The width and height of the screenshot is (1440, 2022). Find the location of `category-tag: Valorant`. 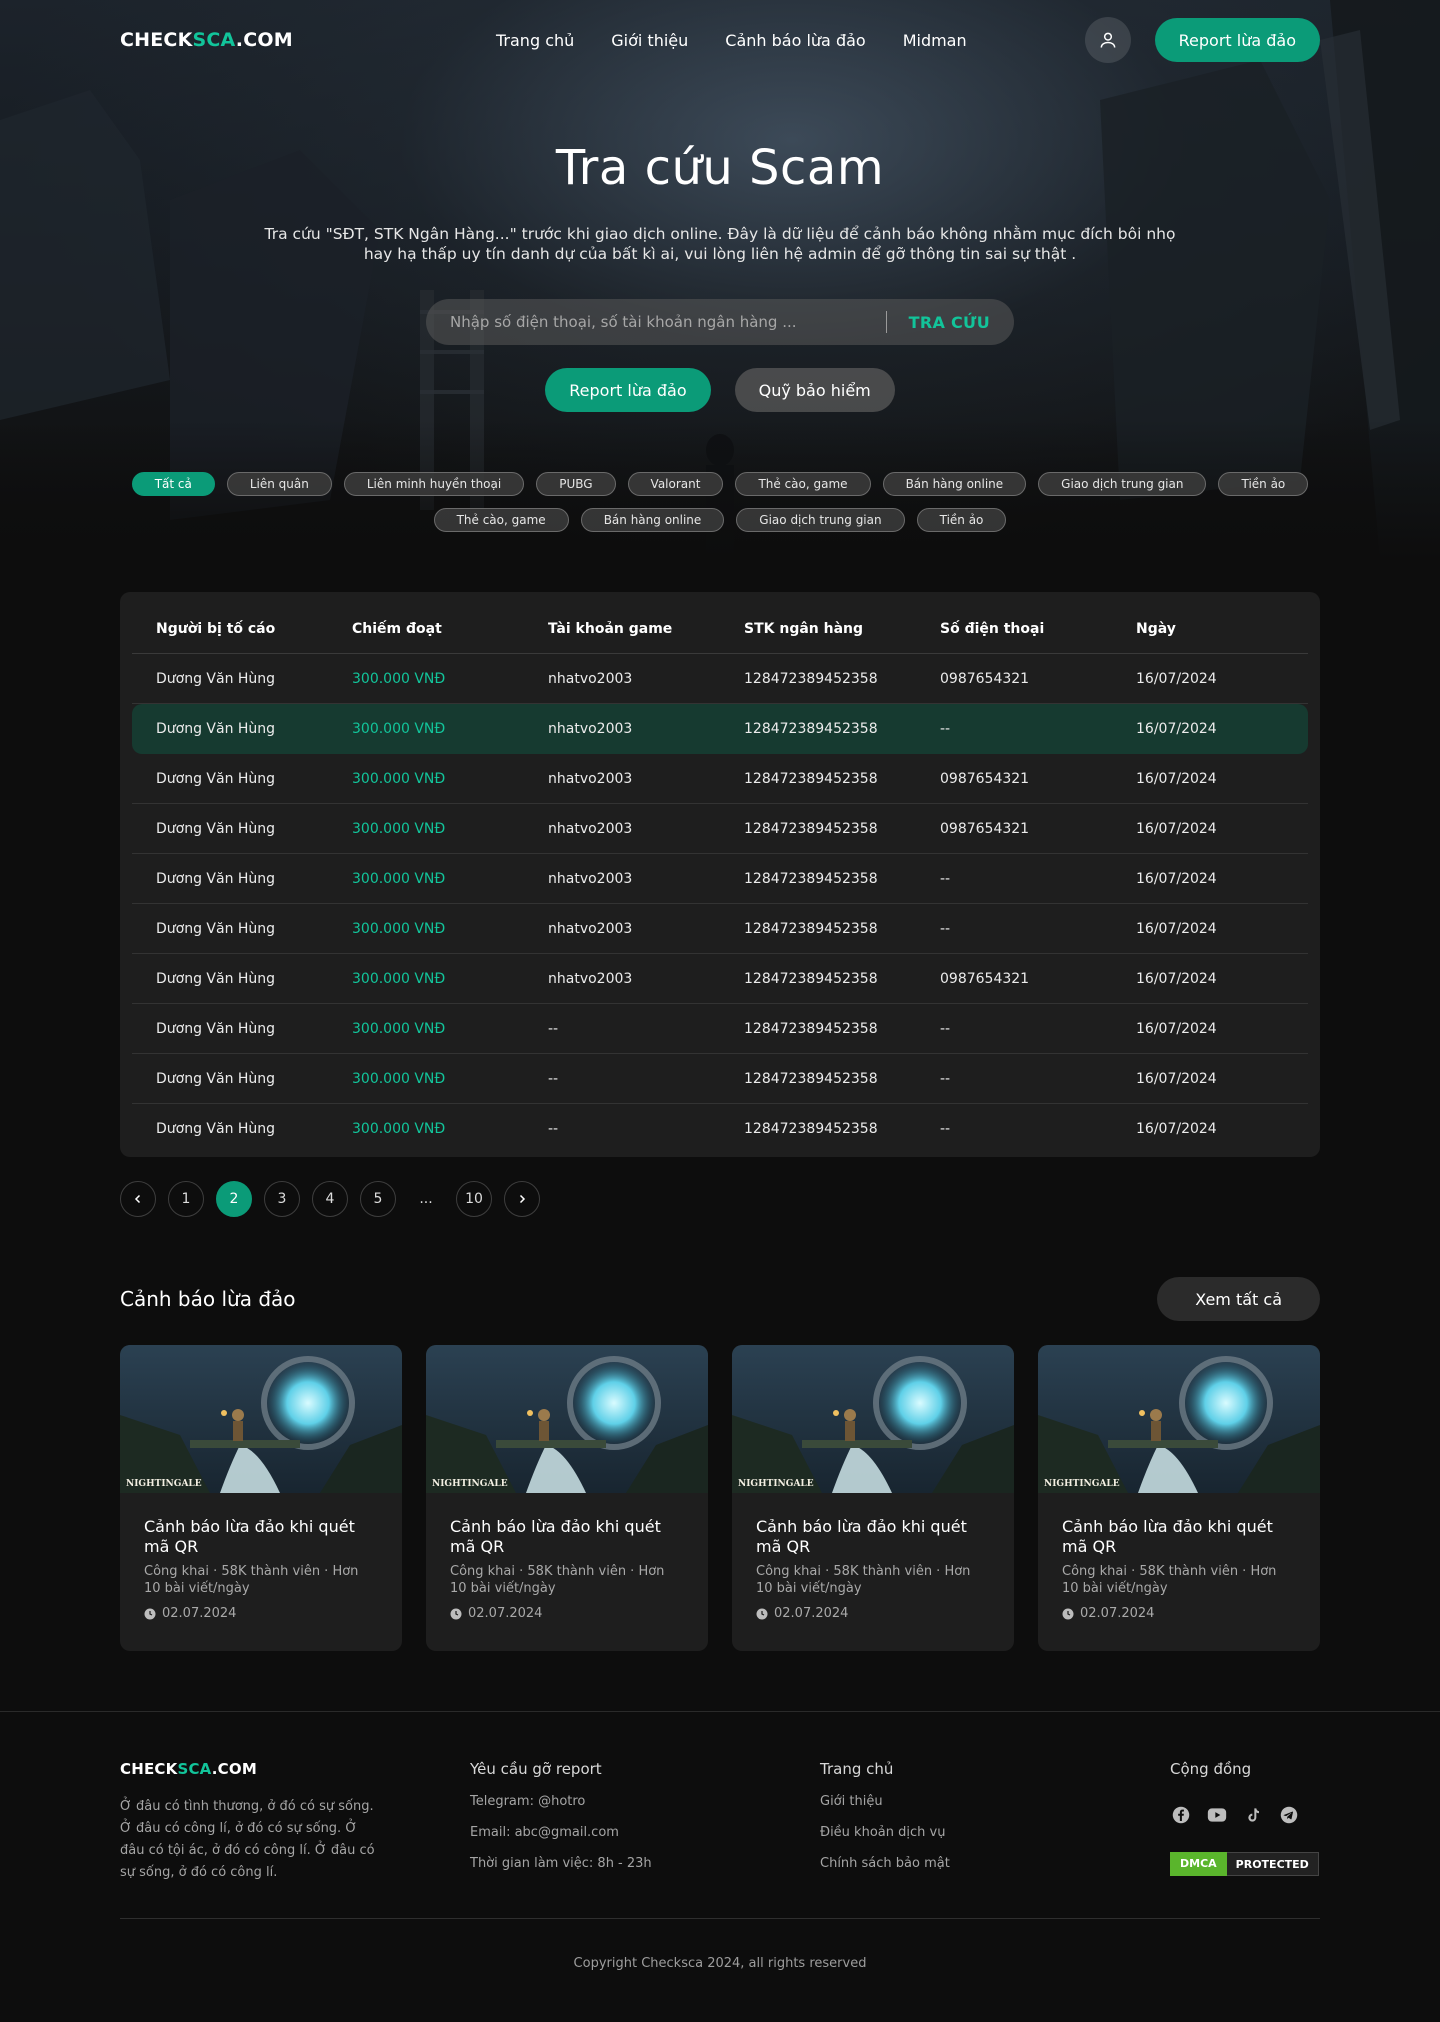

category-tag: Valorant is located at coordinates (675, 484).